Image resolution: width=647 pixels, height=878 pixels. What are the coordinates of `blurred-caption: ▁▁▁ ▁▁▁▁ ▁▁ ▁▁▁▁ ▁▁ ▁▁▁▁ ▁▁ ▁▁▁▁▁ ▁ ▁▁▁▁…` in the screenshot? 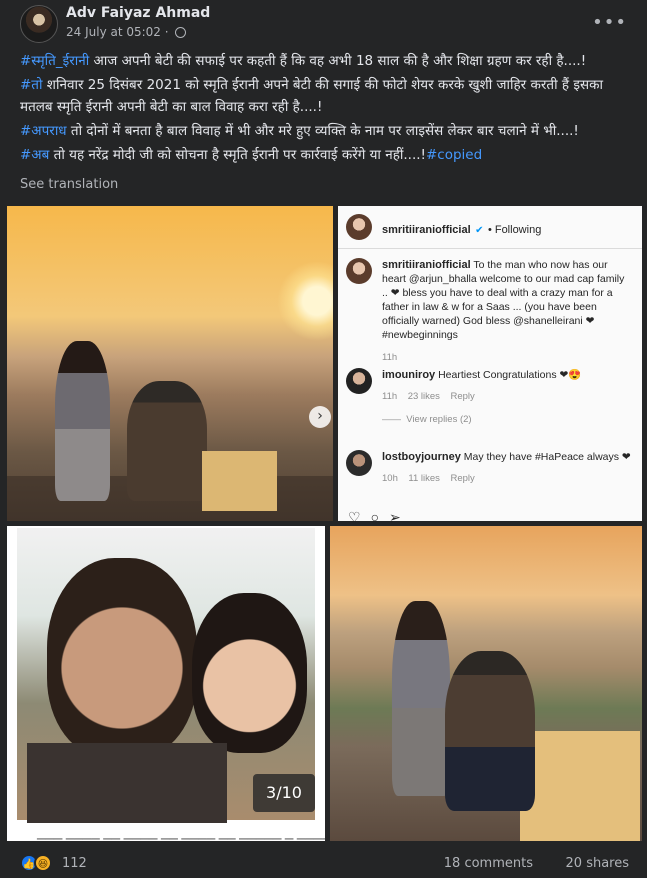 It's located at (181, 833).